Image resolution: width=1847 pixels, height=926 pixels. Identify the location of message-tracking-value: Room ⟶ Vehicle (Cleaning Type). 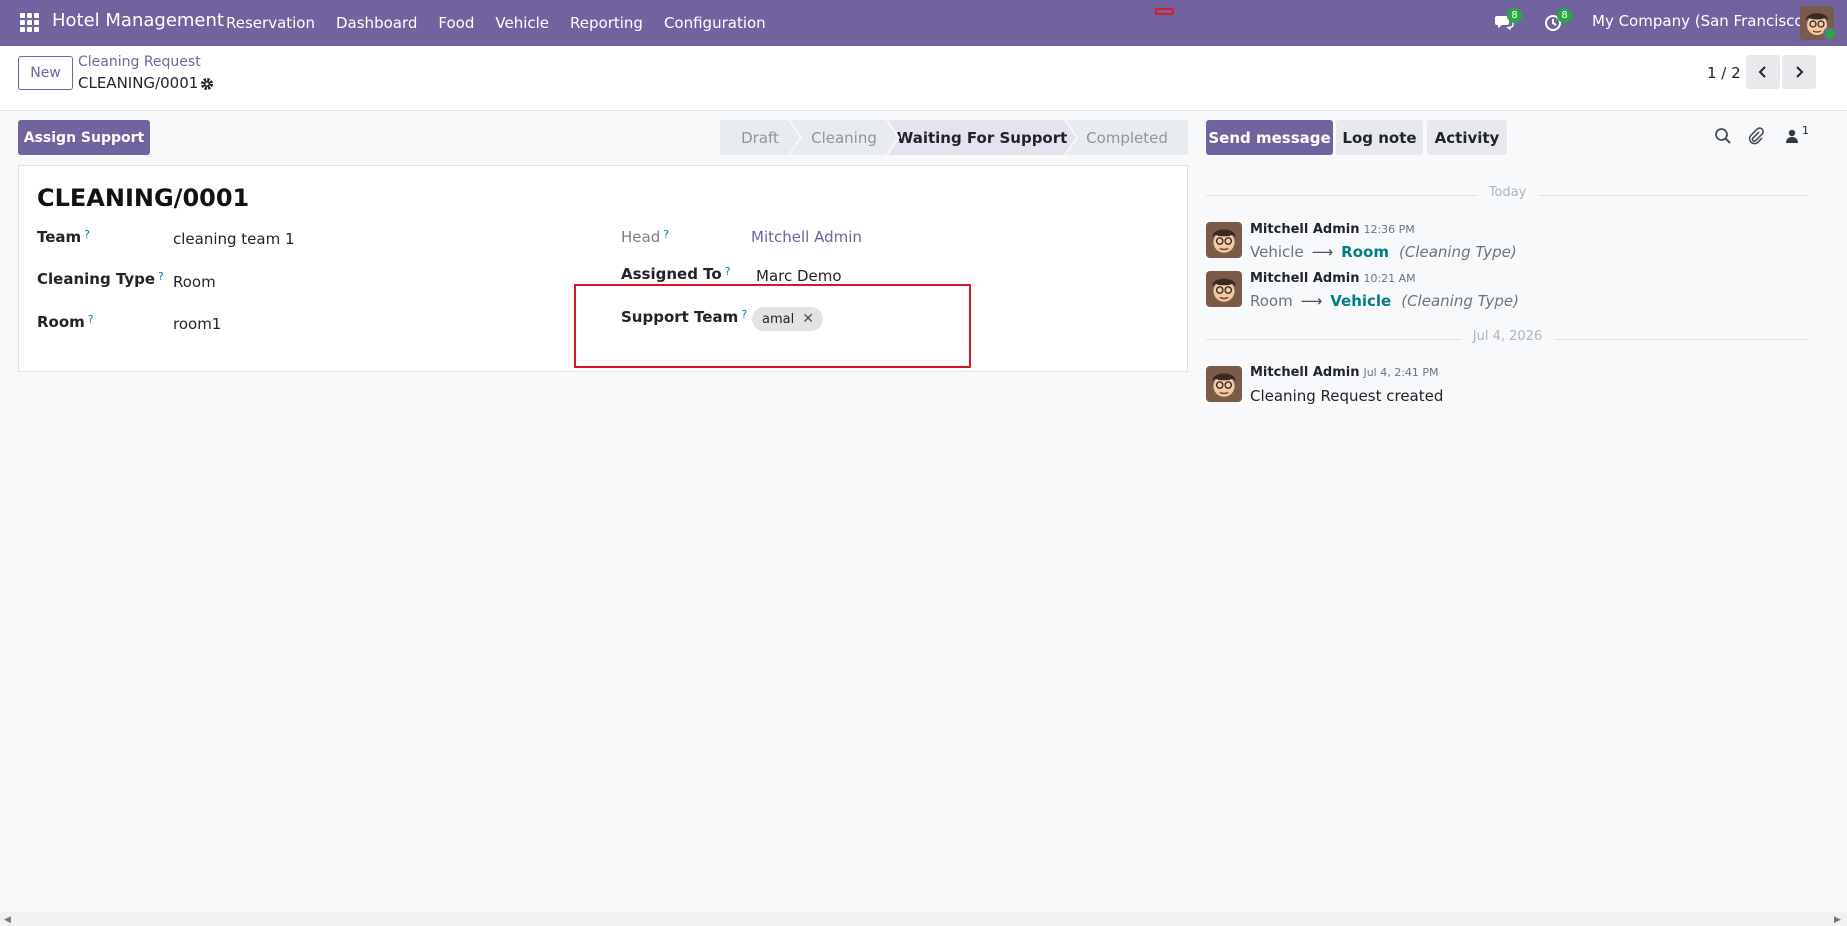
(1384, 301).